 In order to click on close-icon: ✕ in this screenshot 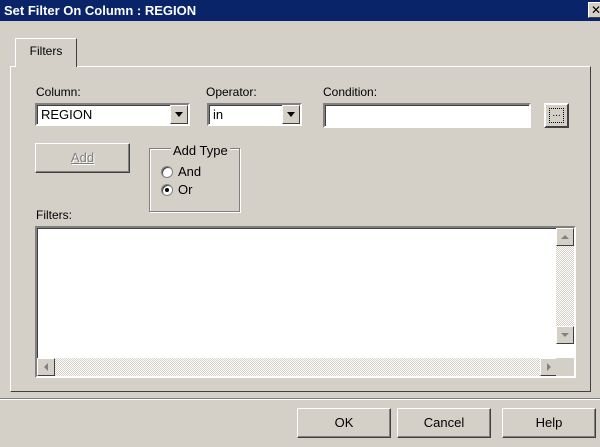, I will do `click(594, 10)`.